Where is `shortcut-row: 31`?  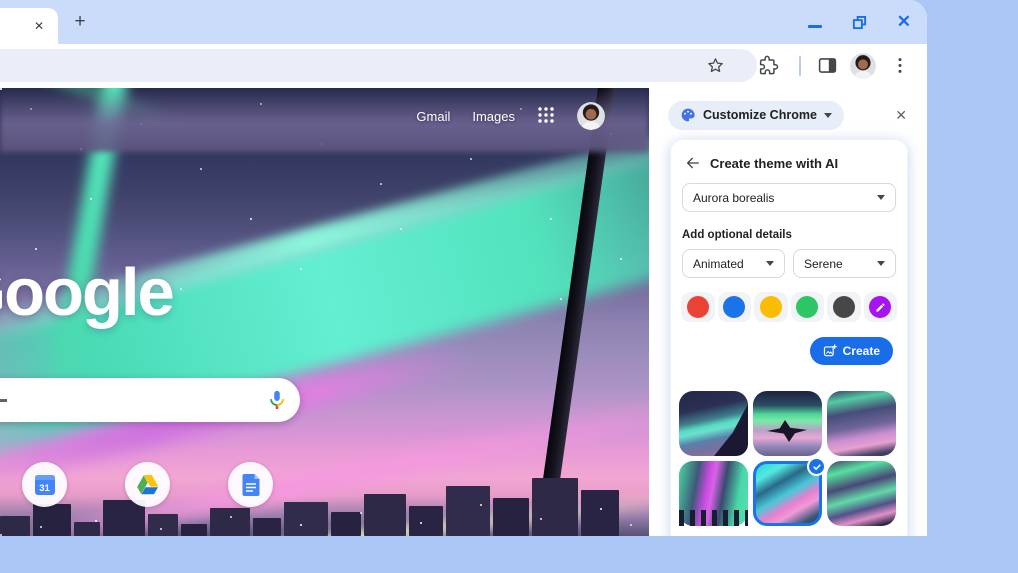
shortcut-row: 31 is located at coordinates (147, 484).